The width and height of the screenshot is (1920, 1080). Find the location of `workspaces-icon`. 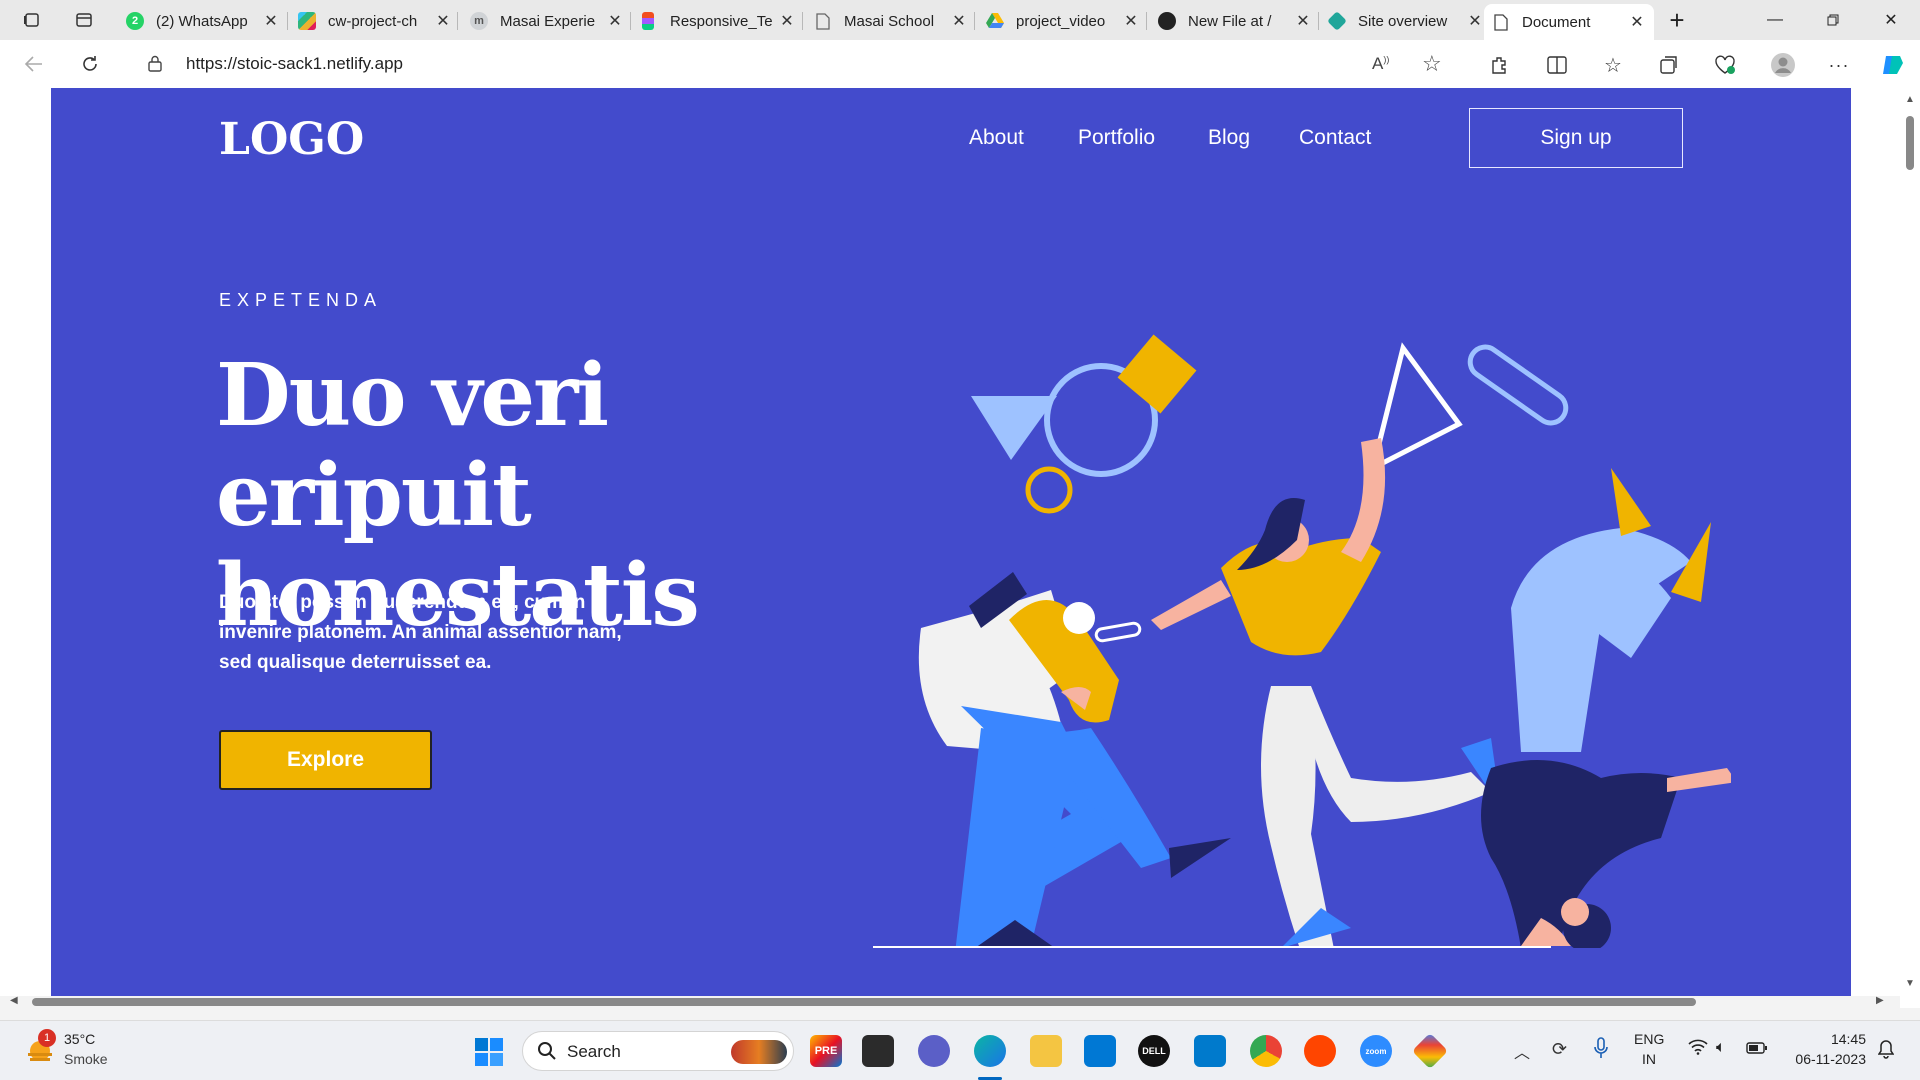

workspaces-icon is located at coordinates (32, 20).